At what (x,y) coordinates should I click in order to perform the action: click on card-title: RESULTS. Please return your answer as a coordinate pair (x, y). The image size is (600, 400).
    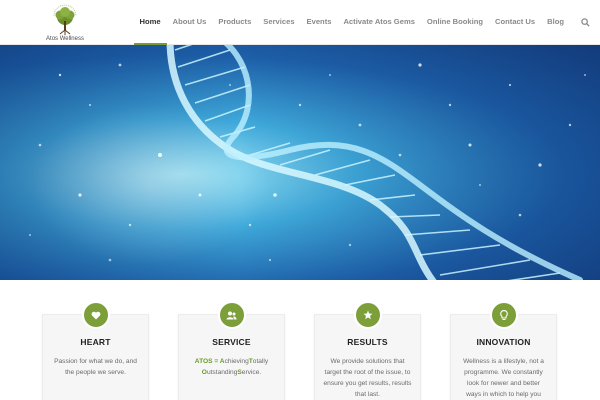
    Looking at the image, I should click on (367, 342).